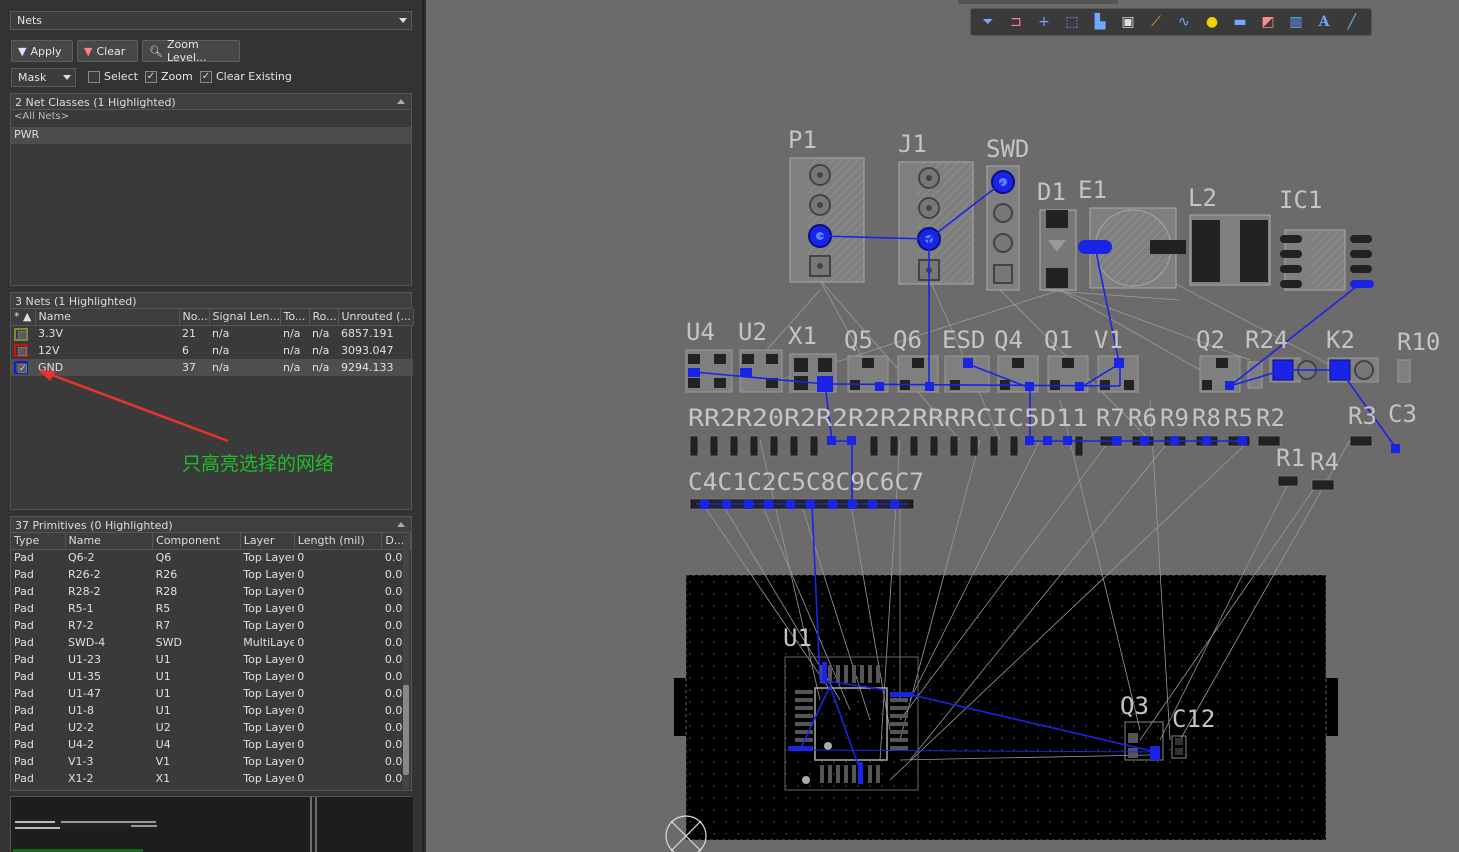 Image resolution: width=1459 pixels, height=852 pixels. I want to click on collapse-icon, so click(401, 101).